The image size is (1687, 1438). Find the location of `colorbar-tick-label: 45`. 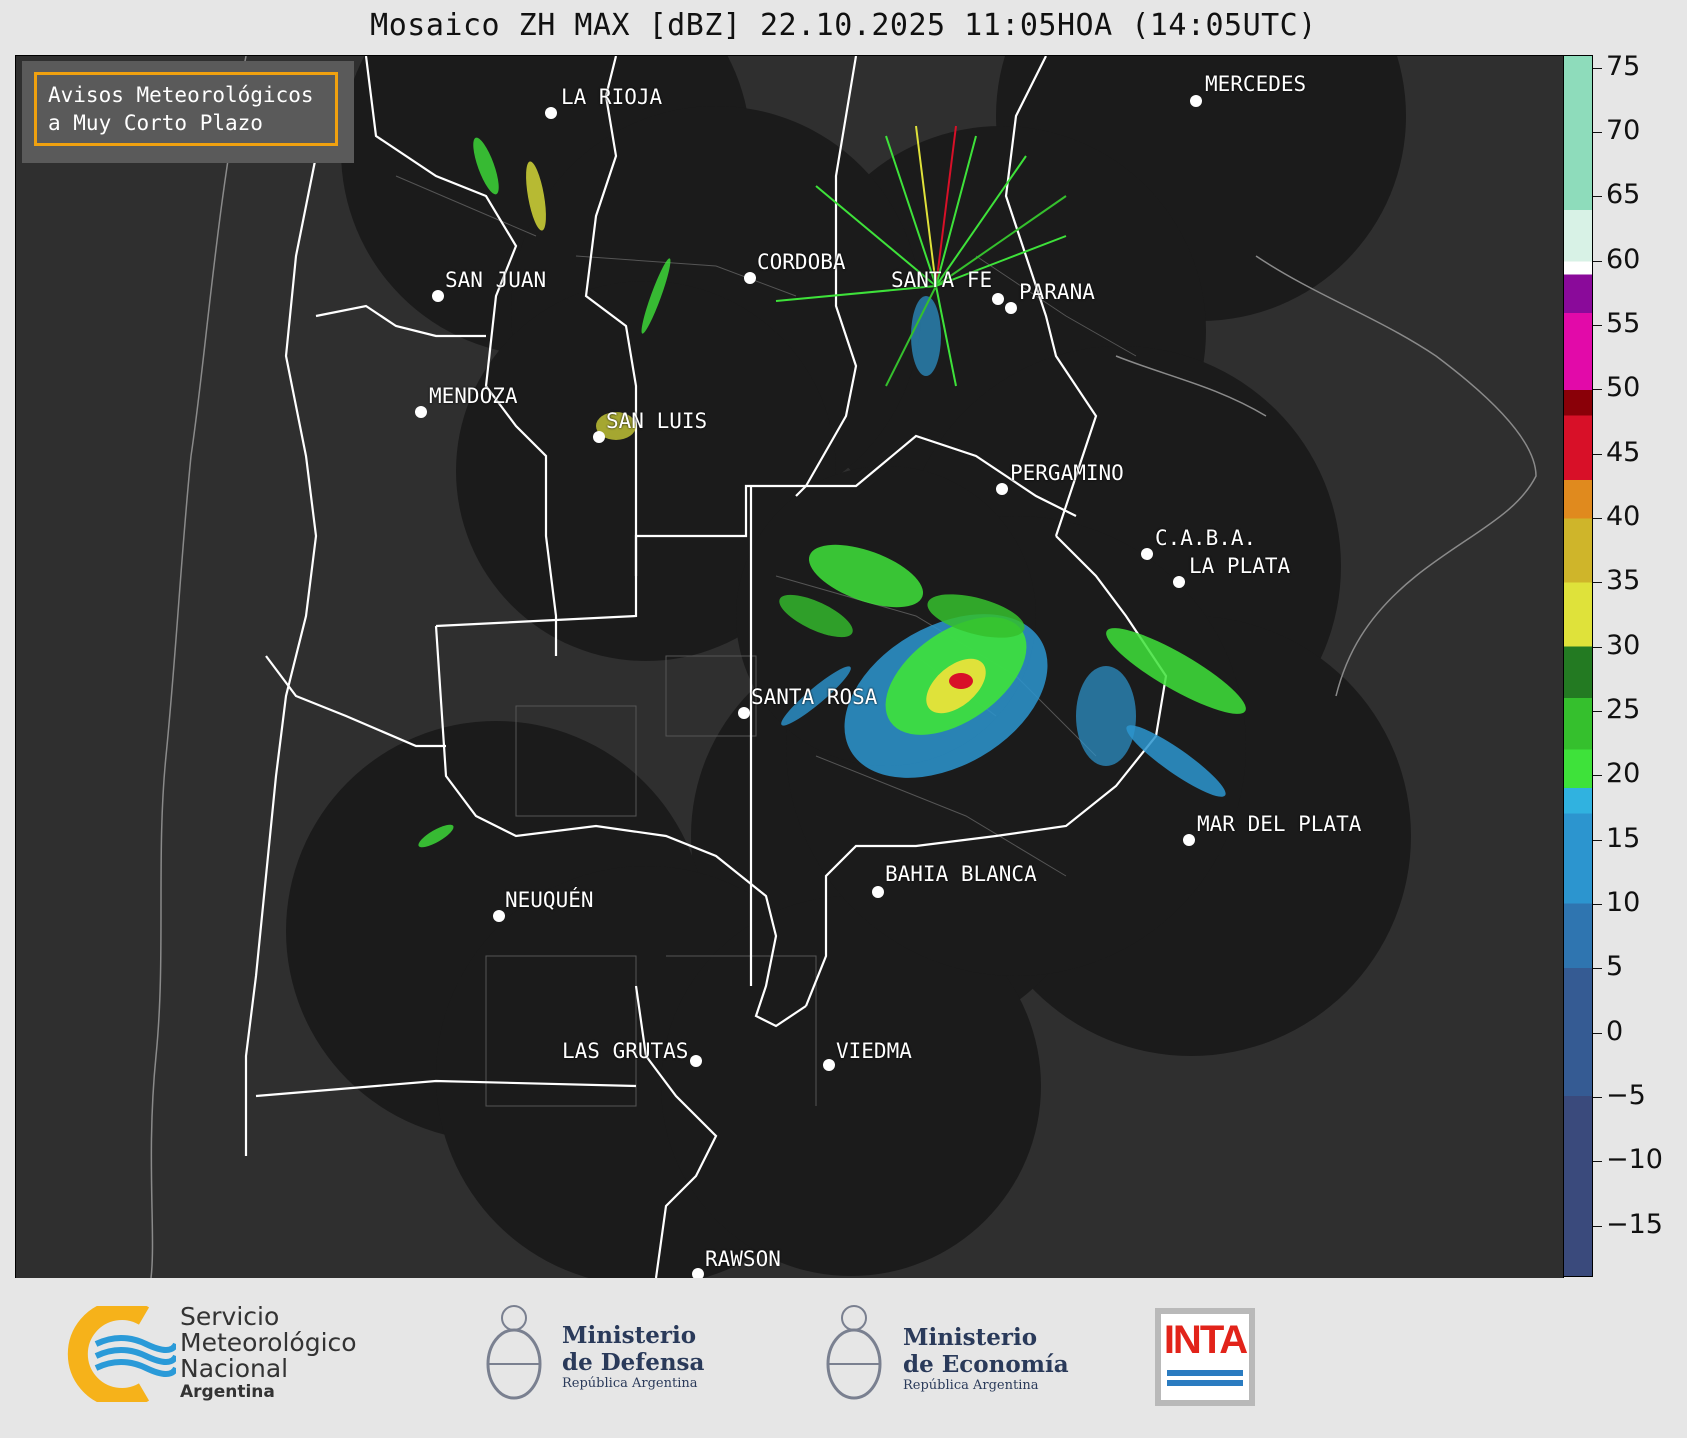

colorbar-tick-label: 45 is located at coordinates (1623, 452).